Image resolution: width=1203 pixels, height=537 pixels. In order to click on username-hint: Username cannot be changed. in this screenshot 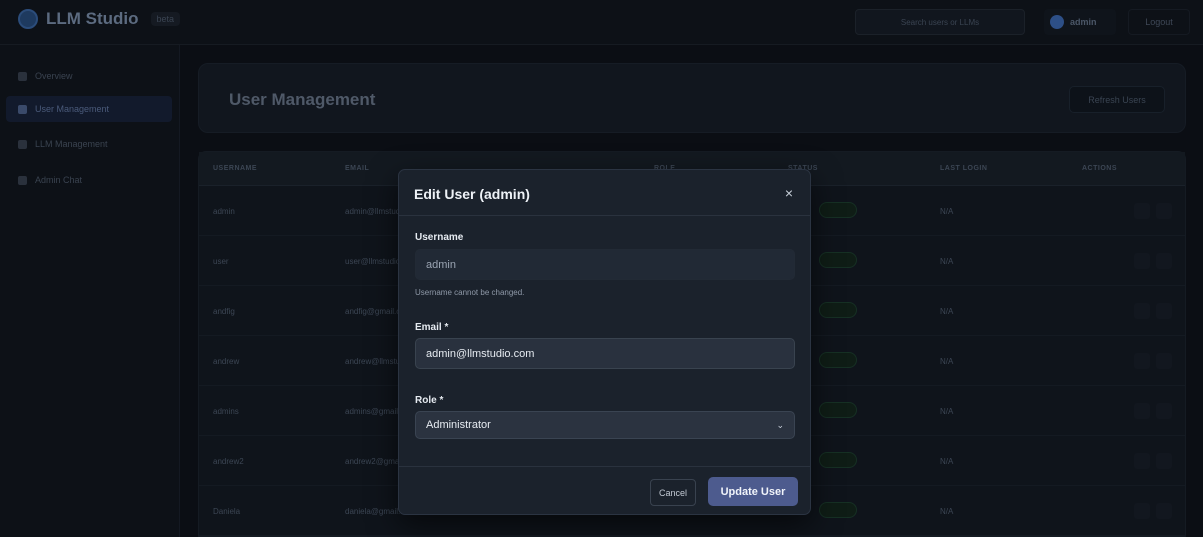, I will do `click(470, 292)`.